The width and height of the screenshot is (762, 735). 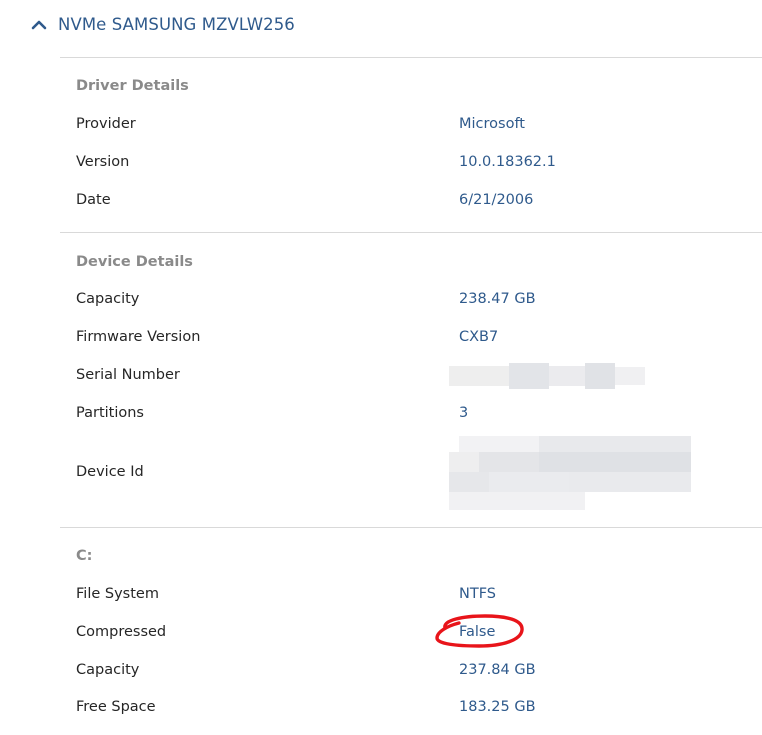 What do you see at coordinates (547, 376) in the screenshot?
I see `serial-number-redacted` at bounding box center [547, 376].